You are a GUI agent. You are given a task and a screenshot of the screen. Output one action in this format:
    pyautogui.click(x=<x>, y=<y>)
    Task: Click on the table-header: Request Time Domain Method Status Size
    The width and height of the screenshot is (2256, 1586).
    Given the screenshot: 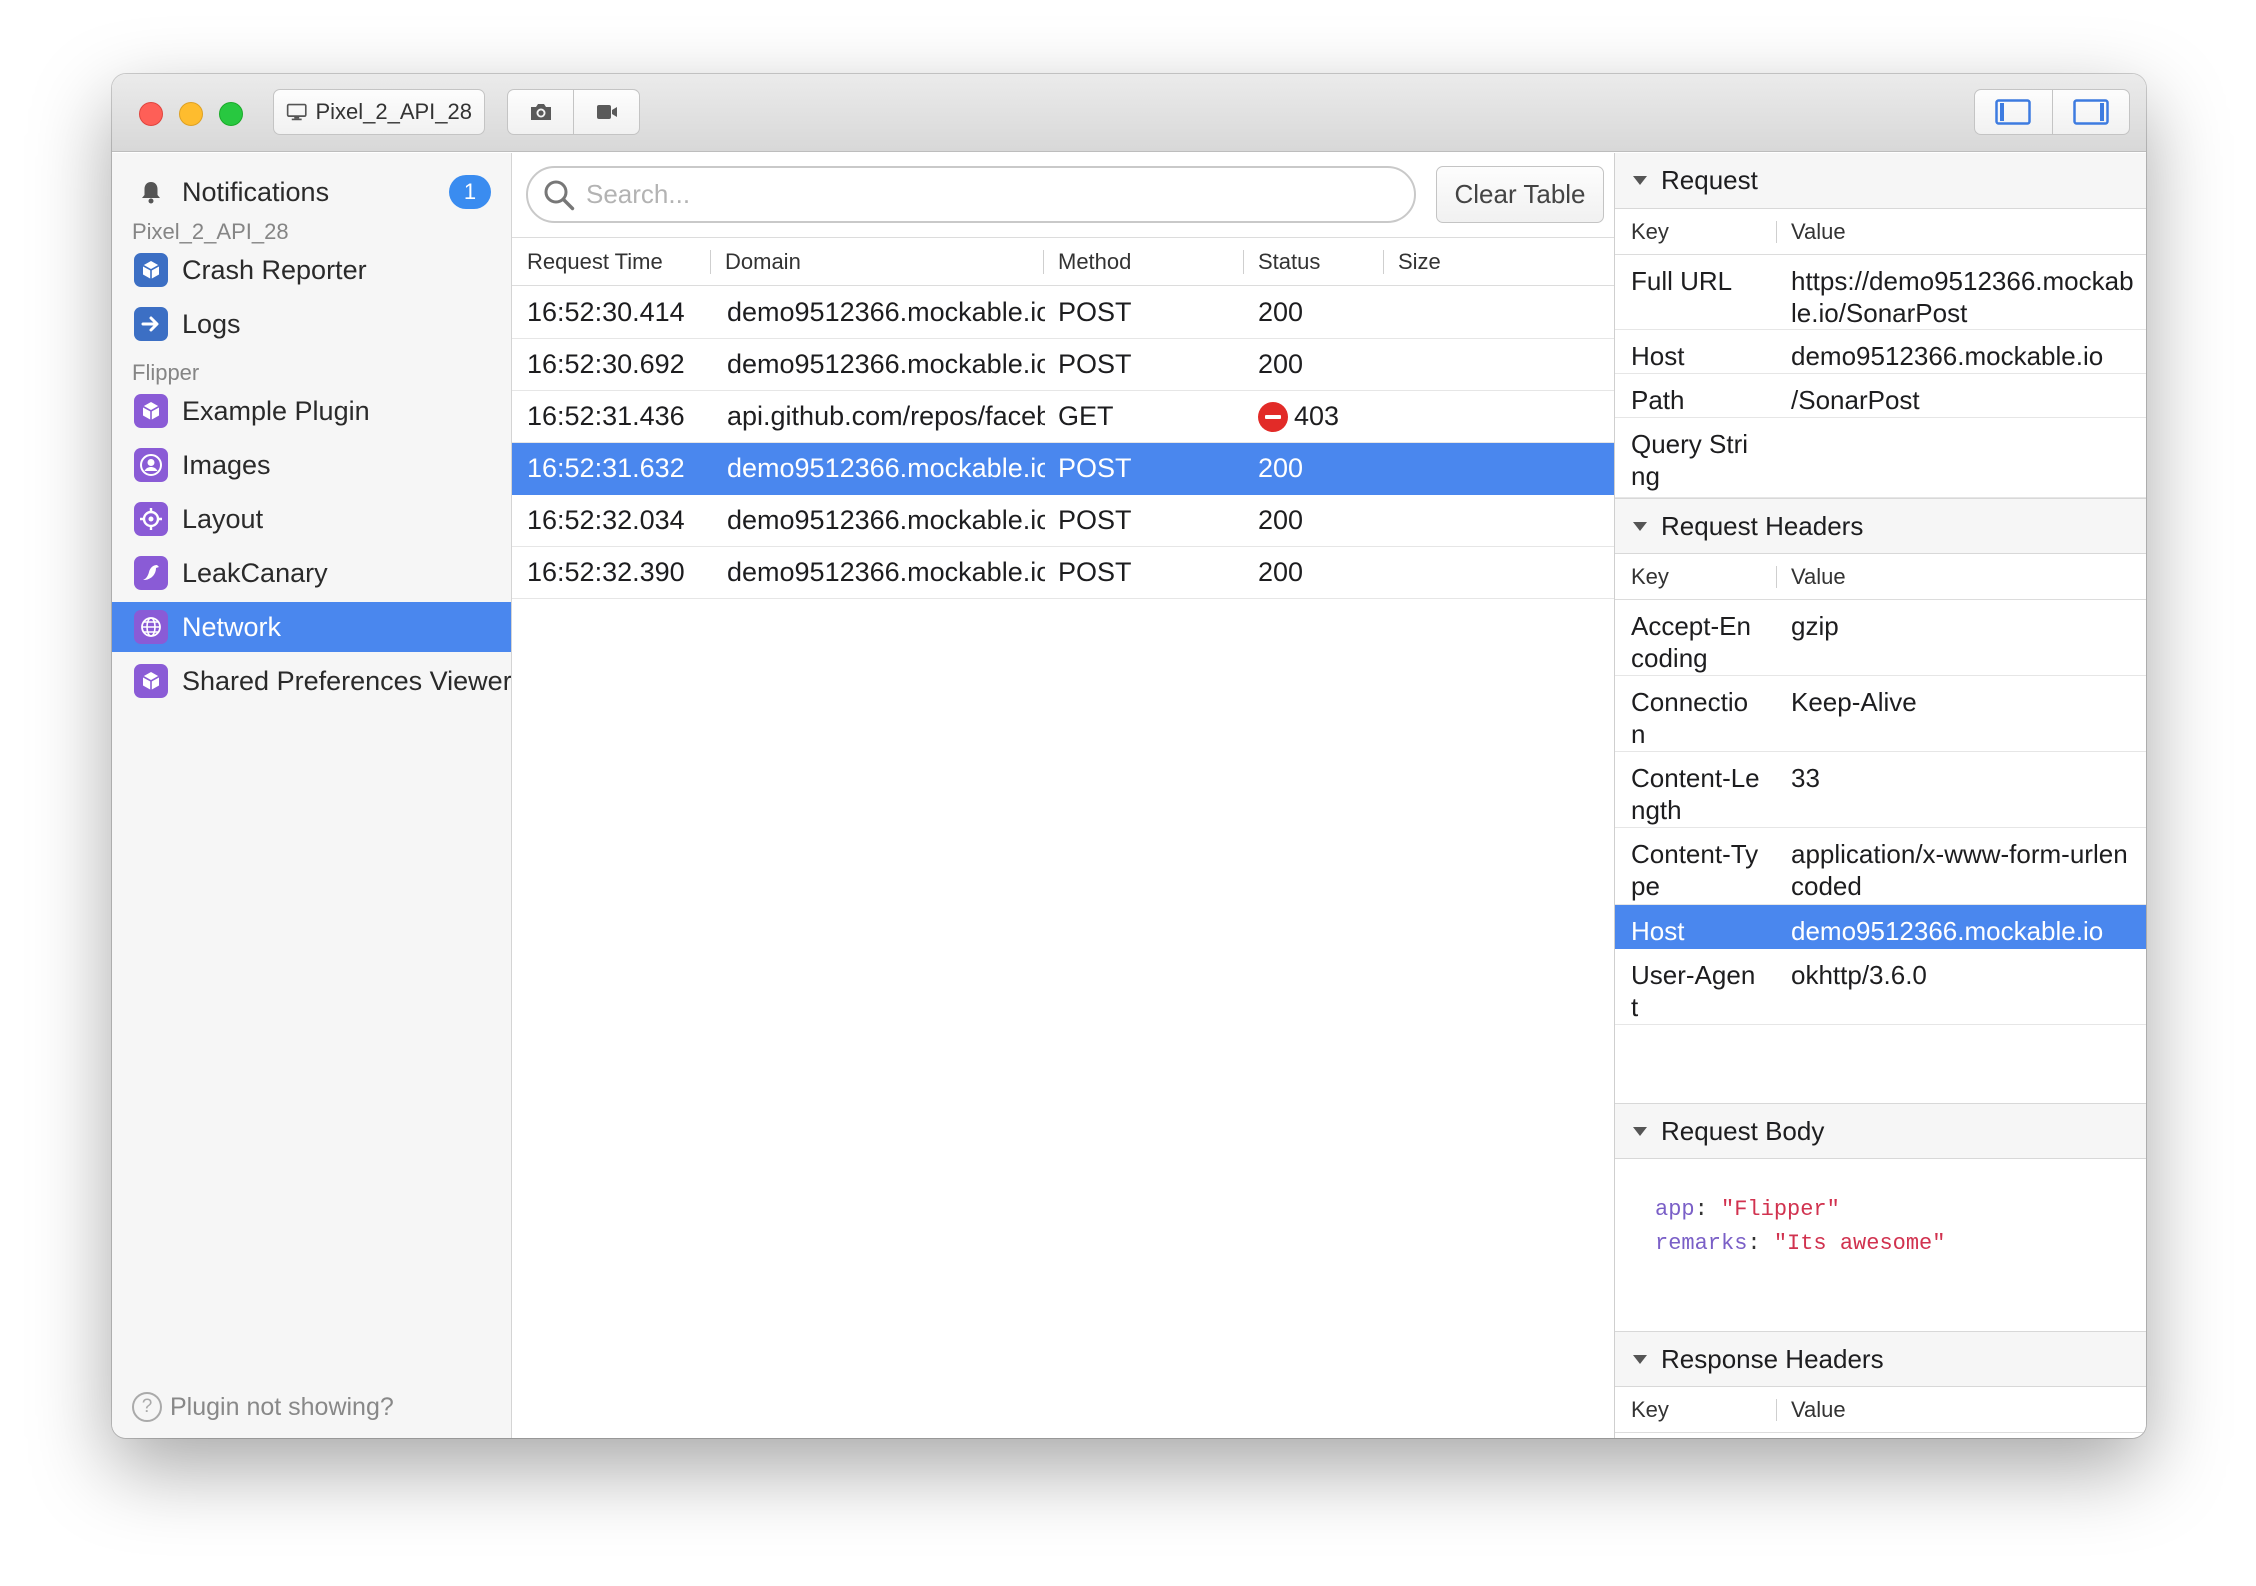 What is the action you would take?
    pyautogui.click(x=1063, y=261)
    